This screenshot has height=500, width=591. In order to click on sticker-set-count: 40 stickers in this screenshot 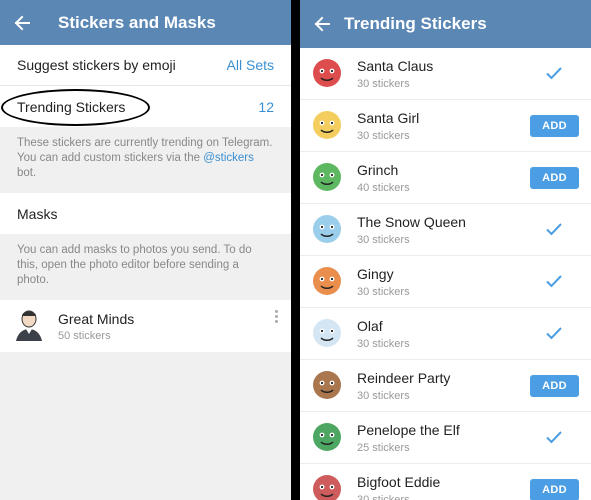, I will do `click(383, 187)`.